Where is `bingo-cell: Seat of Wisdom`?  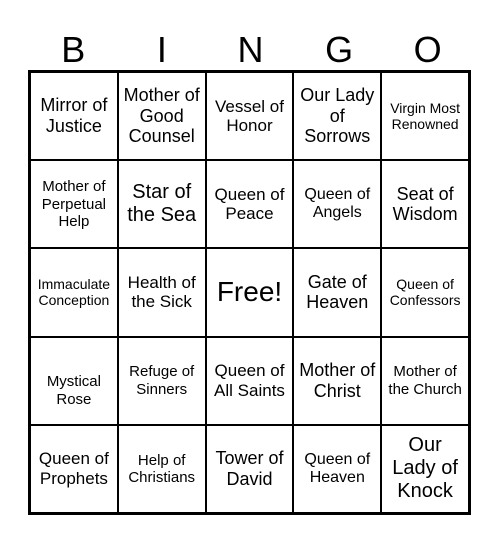
bingo-cell: Seat of Wisdom is located at coordinates (425, 204).